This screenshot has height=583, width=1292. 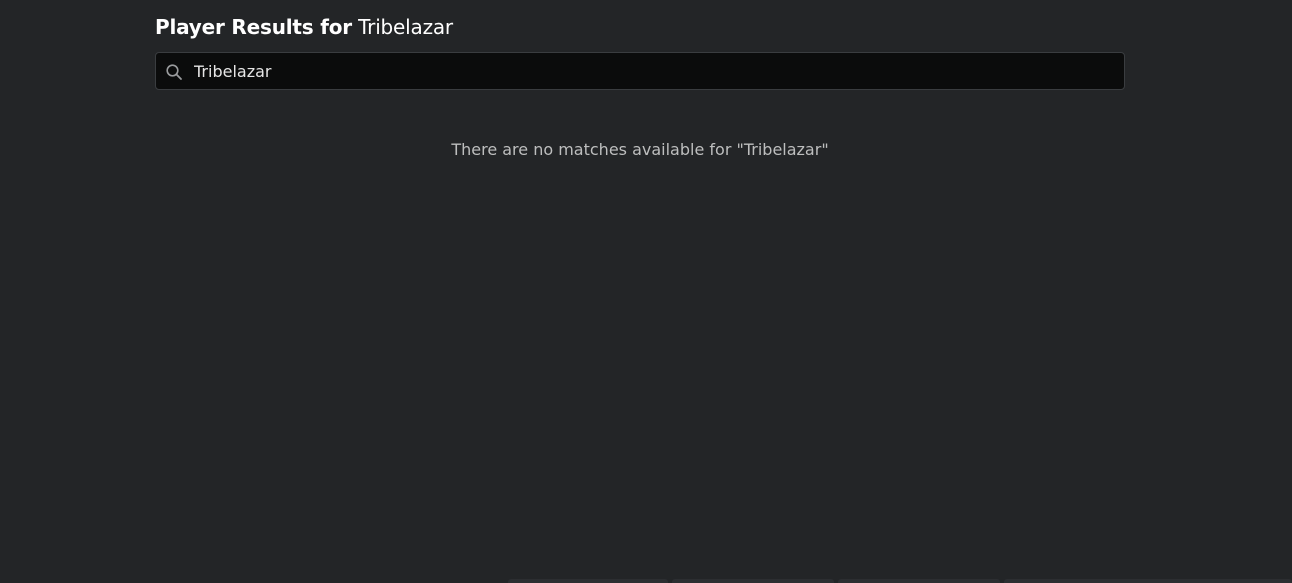 I want to click on search-icon, so click(x=174, y=72).